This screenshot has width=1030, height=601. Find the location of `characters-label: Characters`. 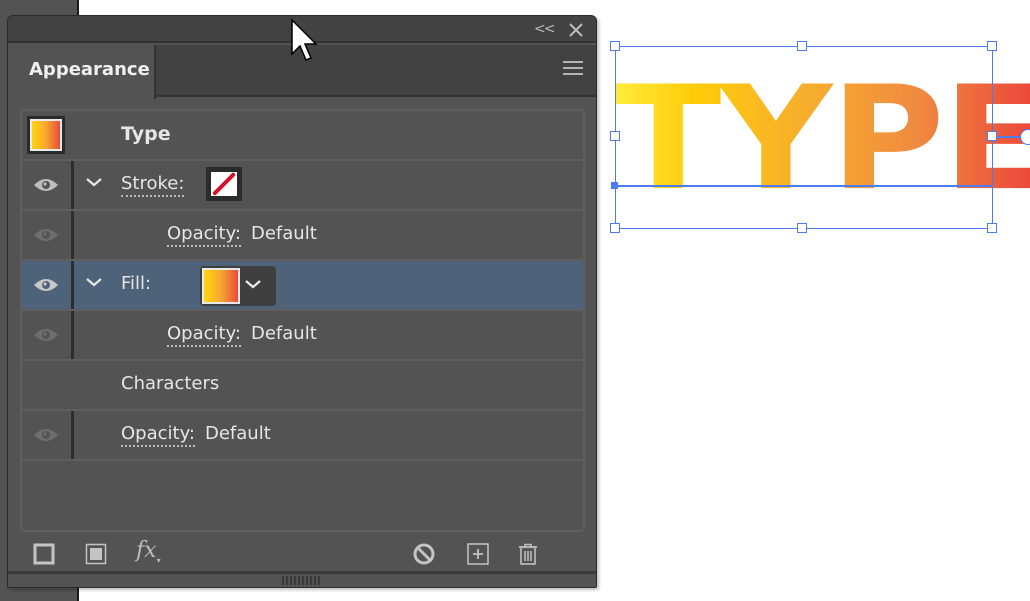

characters-label: Characters is located at coordinates (170, 383).